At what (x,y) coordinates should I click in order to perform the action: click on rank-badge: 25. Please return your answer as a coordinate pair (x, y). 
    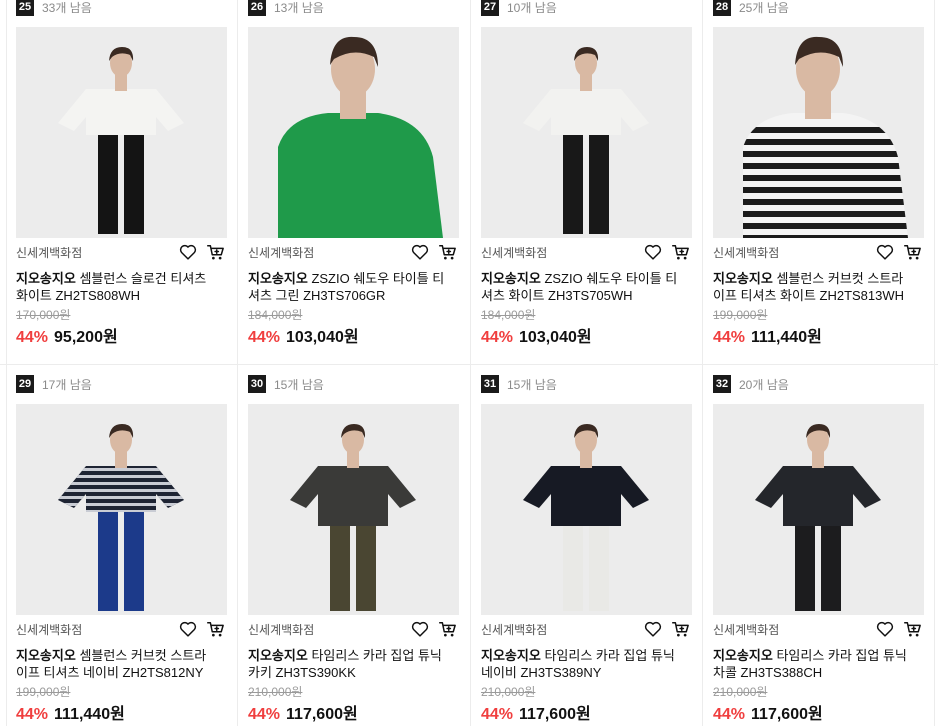
    Looking at the image, I should click on (25, 8).